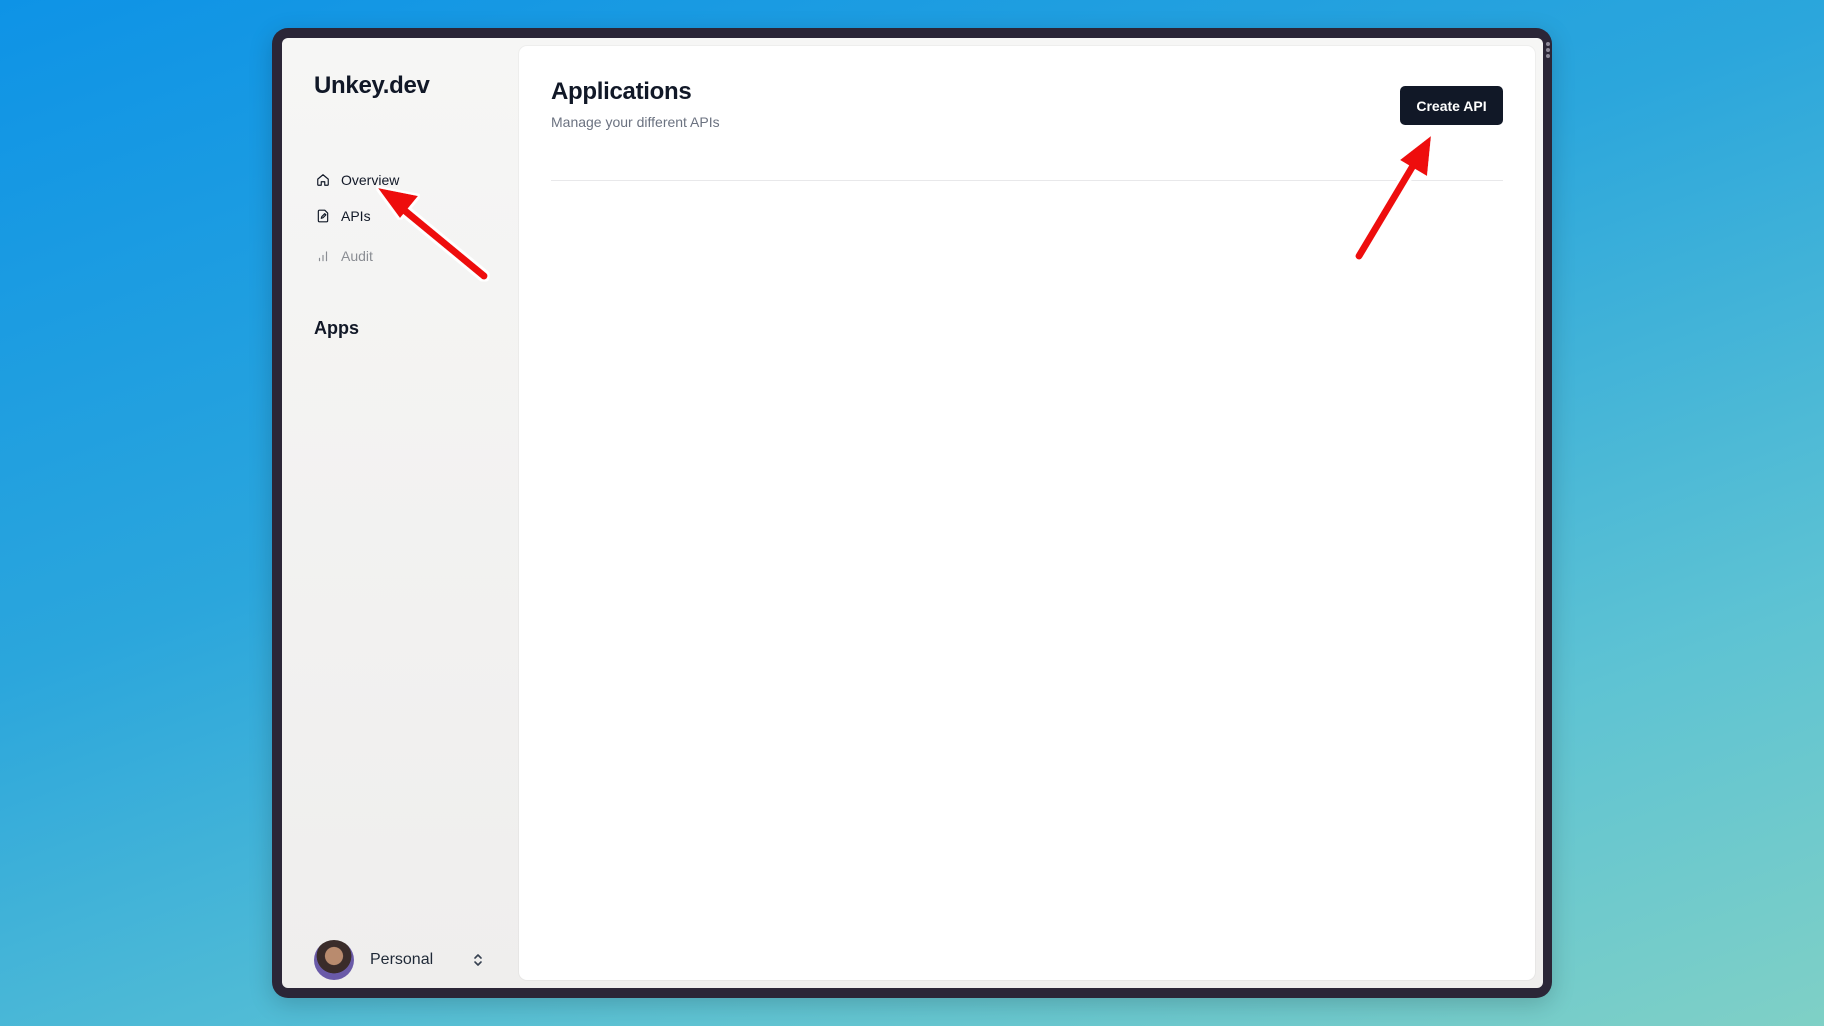 This screenshot has height=1026, width=1824. What do you see at coordinates (334, 960) in the screenshot?
I see `avatar` at bounding box center [334, 960].